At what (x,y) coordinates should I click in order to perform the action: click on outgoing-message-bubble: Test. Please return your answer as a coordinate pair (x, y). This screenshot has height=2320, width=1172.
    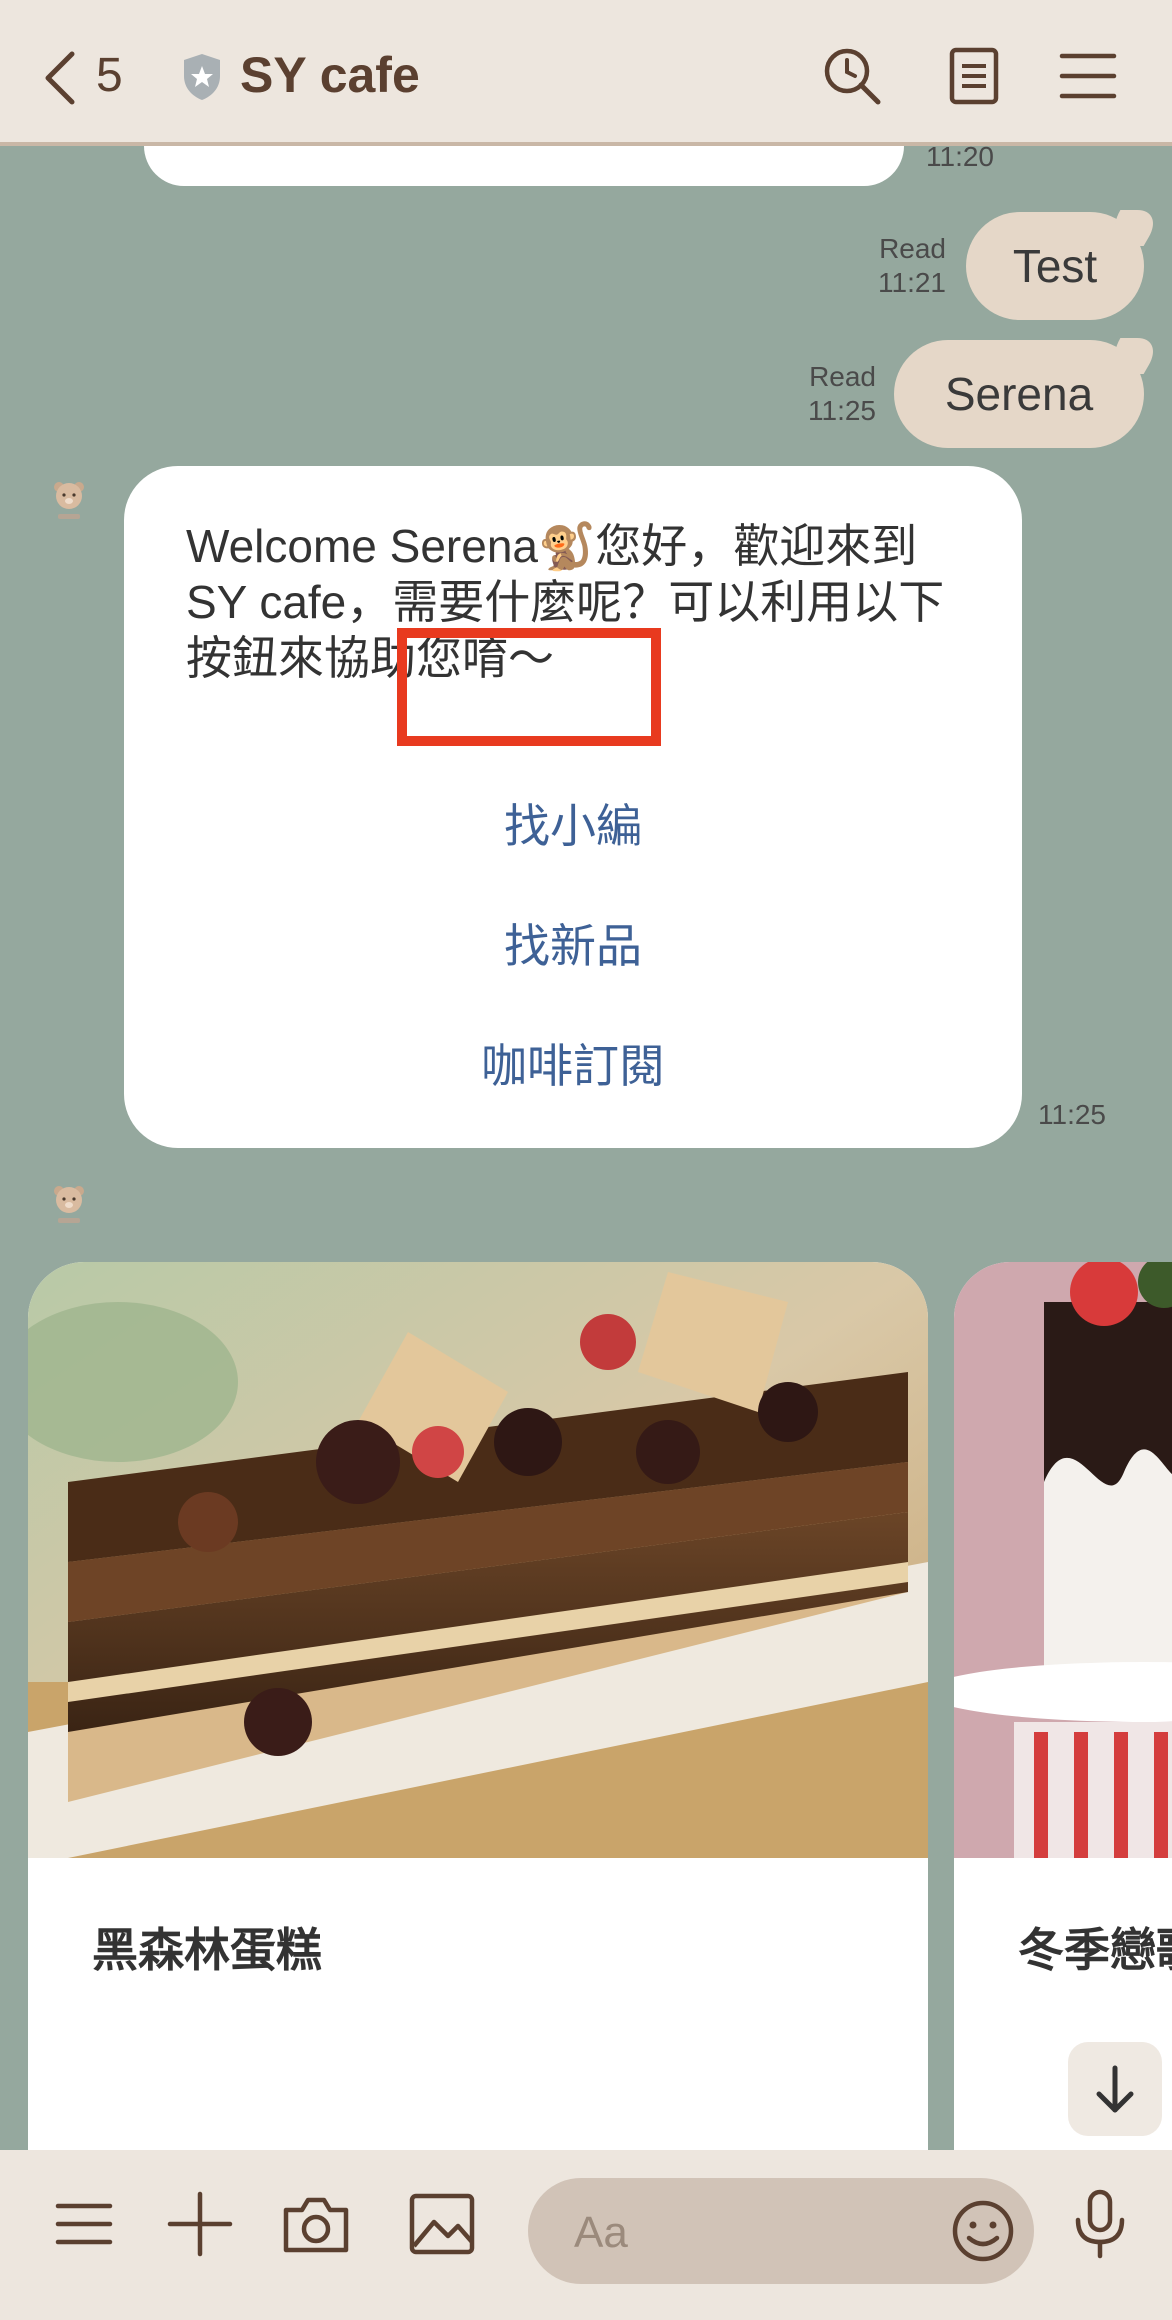
    Looking at the image, I should click on (1055, 266).